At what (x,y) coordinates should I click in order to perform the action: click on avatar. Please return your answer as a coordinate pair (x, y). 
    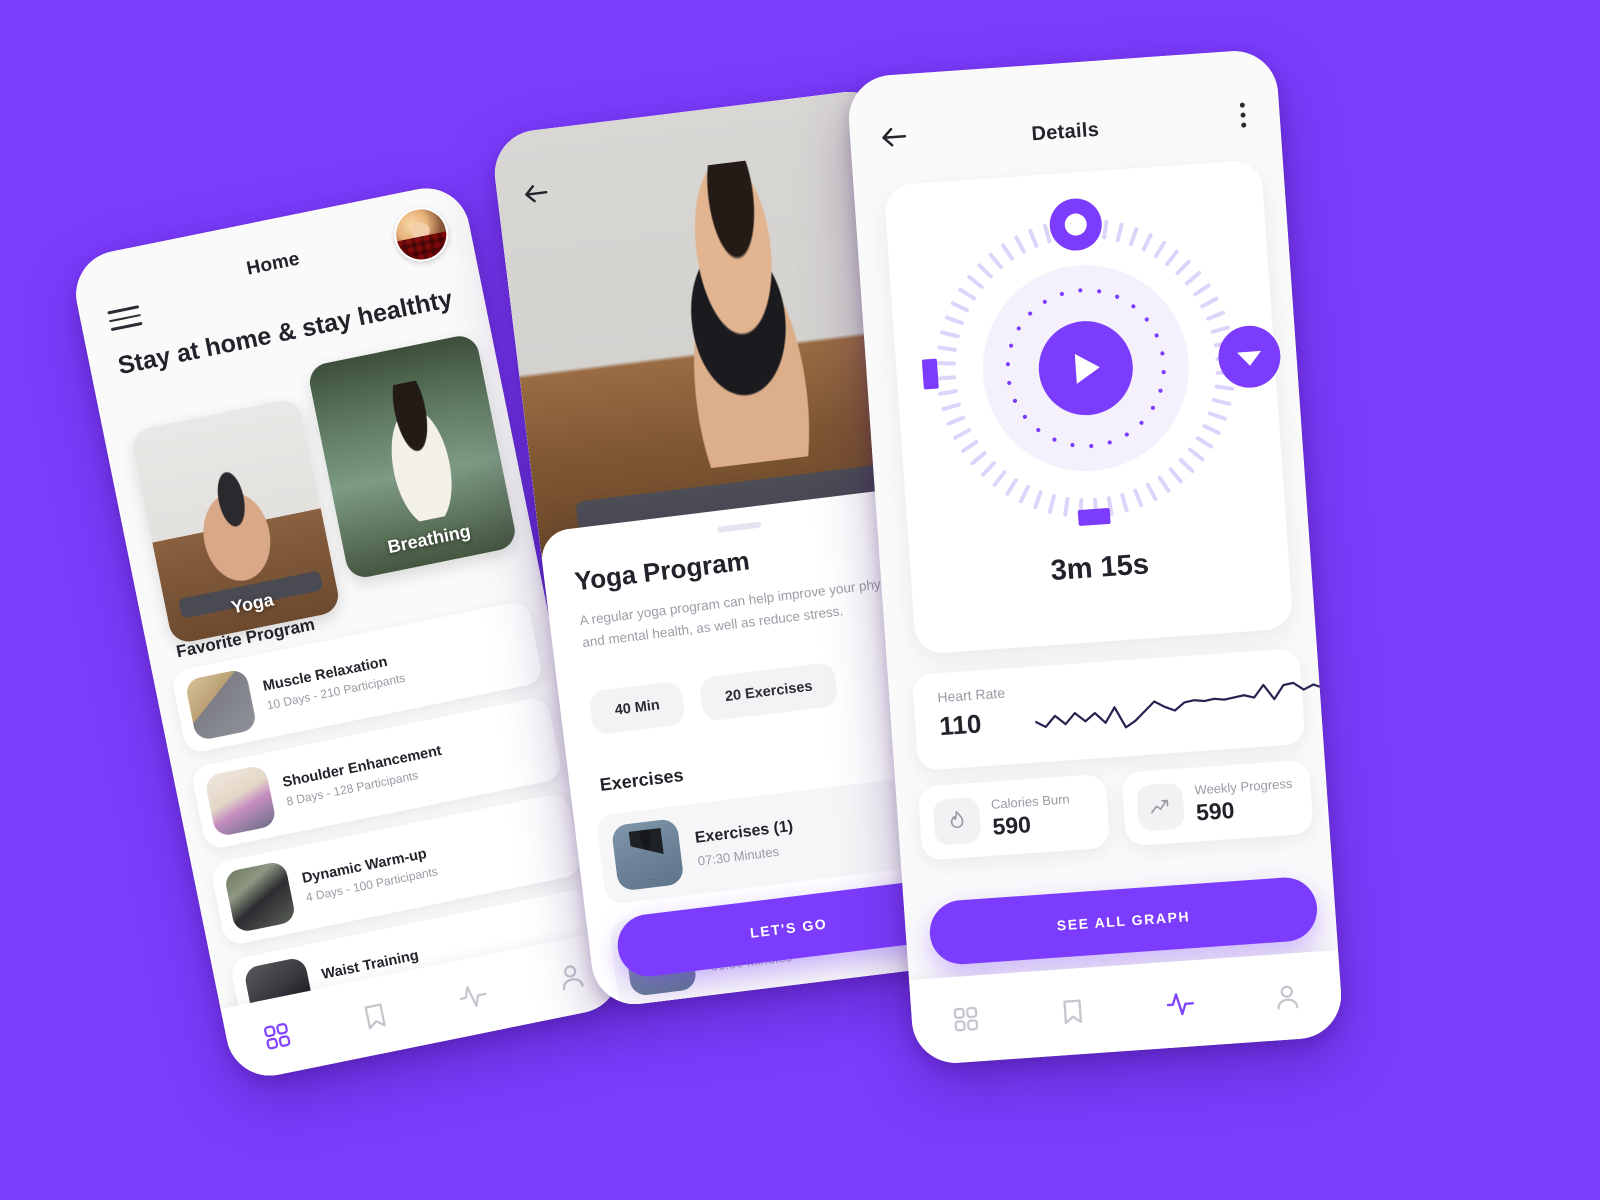
    Looking at the image, I should click on (421, 234).